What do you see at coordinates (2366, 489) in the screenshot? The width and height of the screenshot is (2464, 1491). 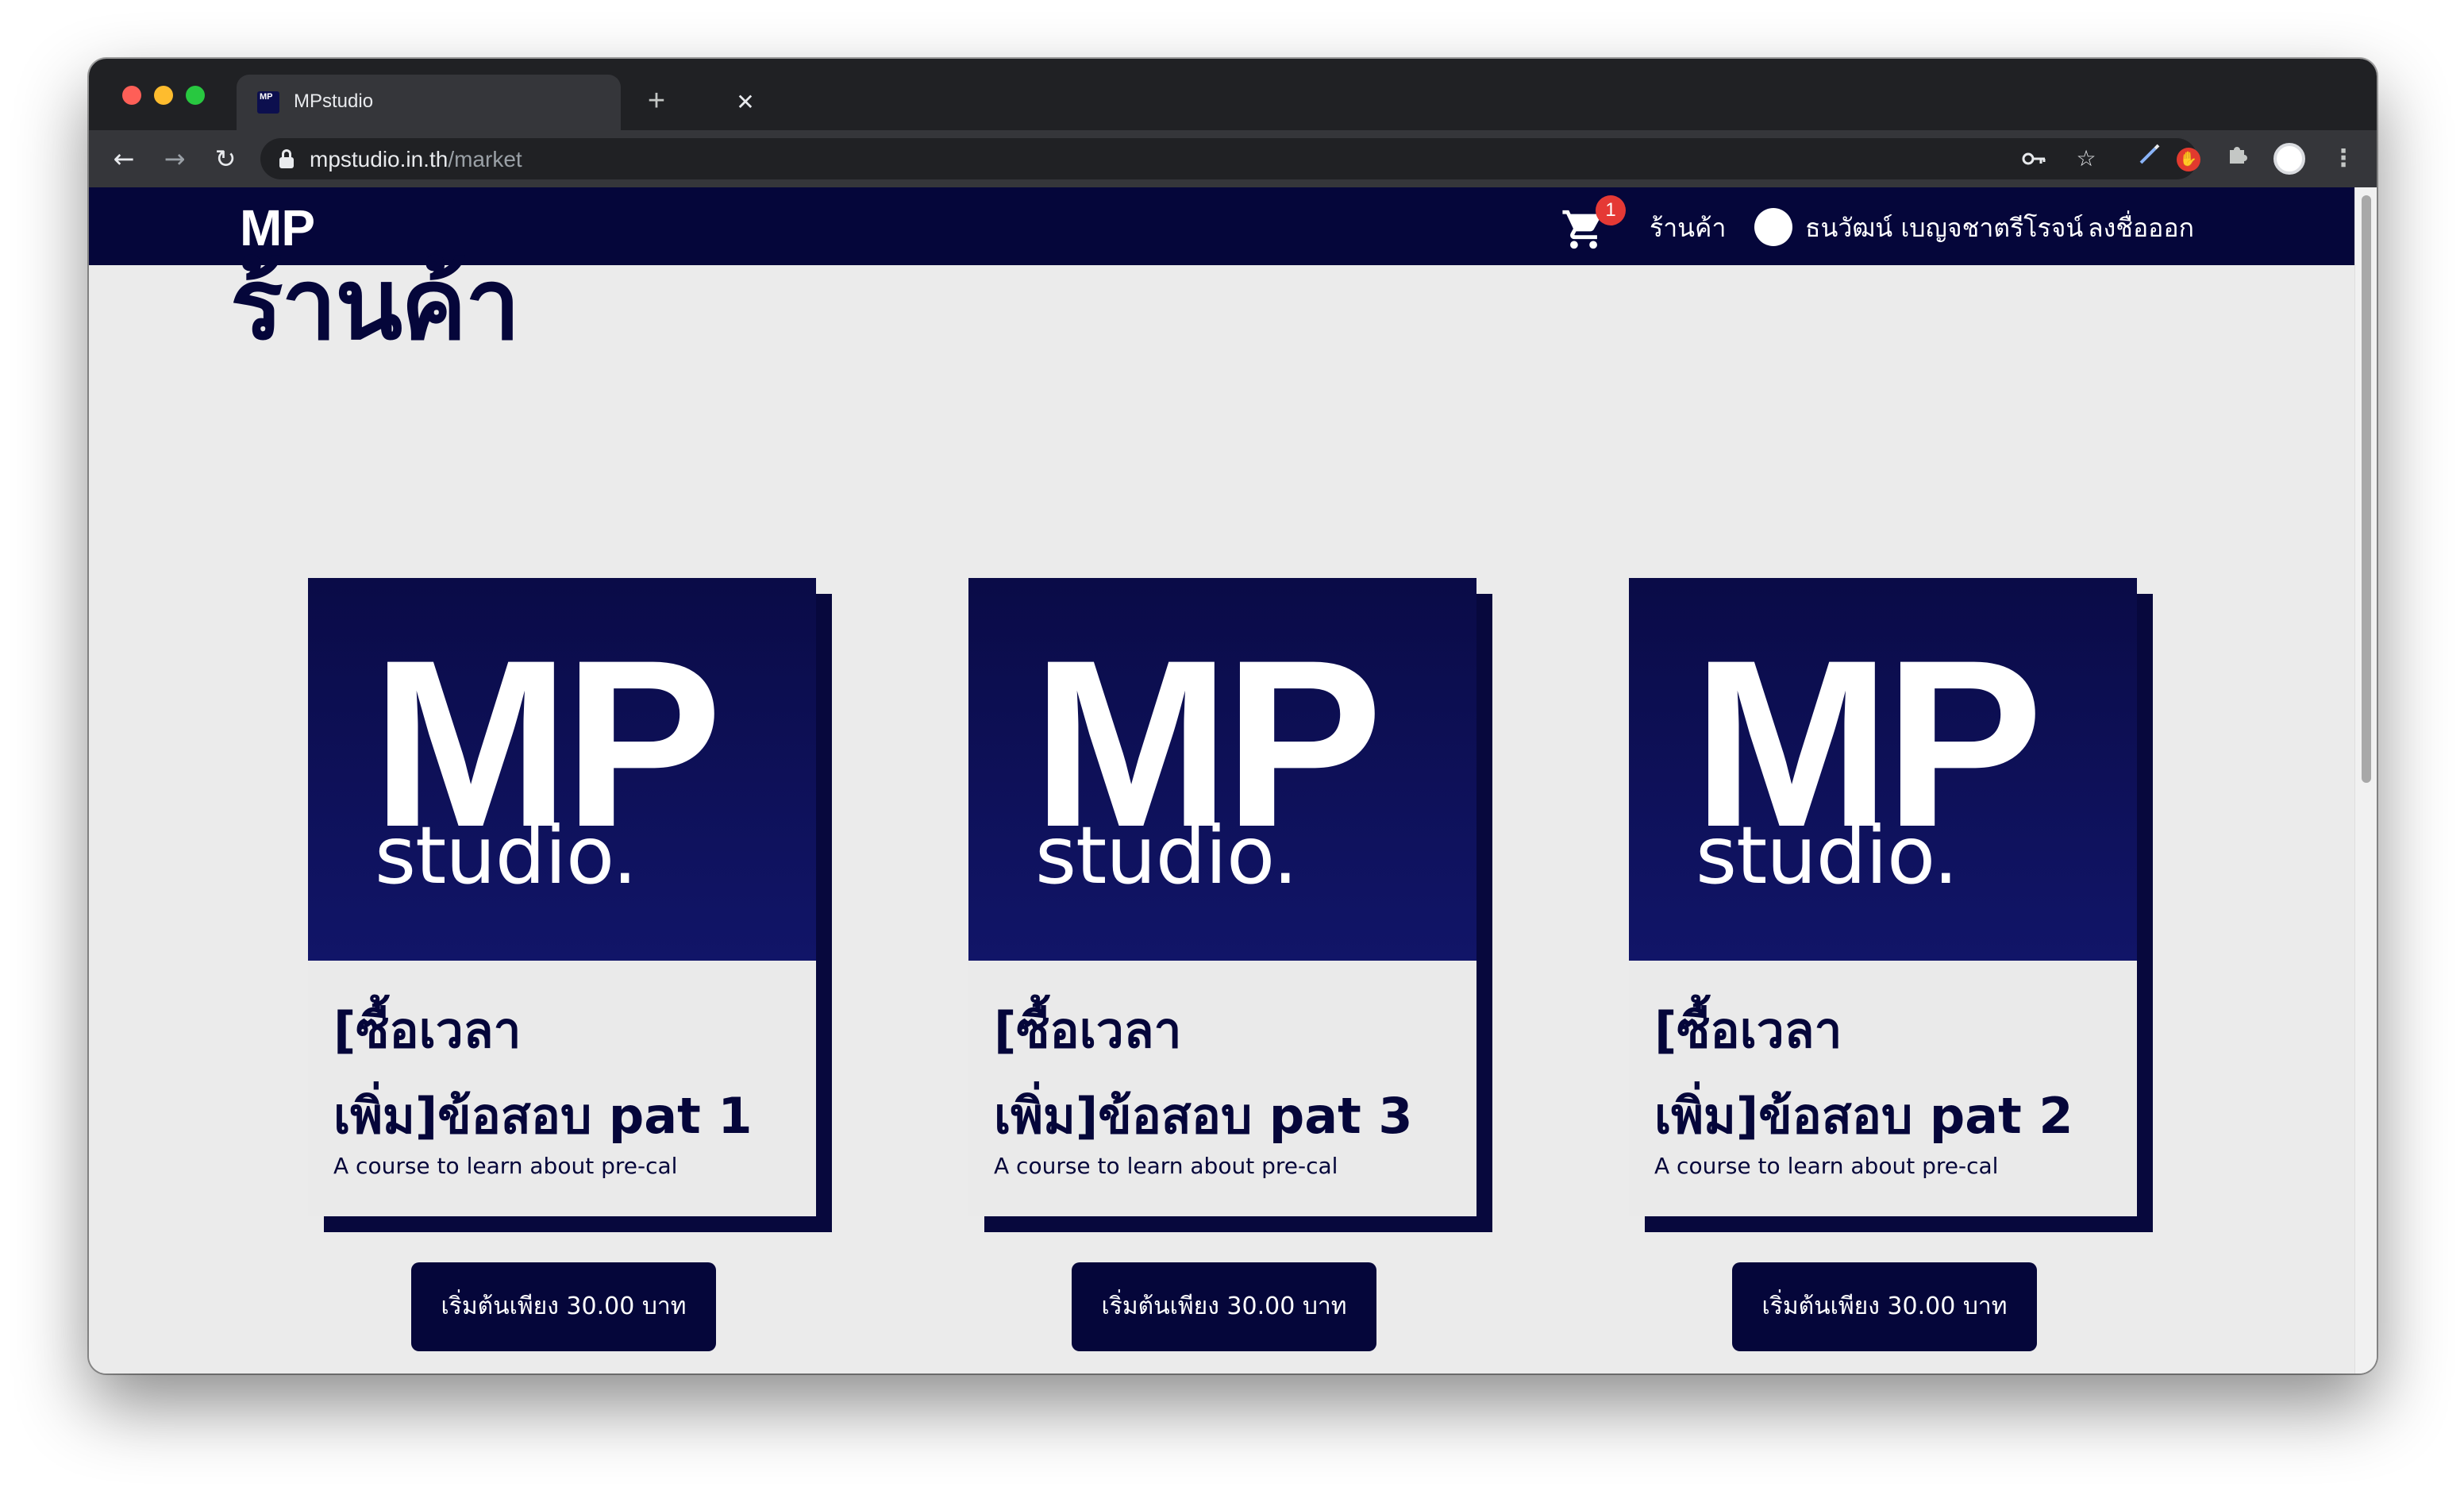 I see `scrollbar-thumb` at bounding box center [2366, 489].